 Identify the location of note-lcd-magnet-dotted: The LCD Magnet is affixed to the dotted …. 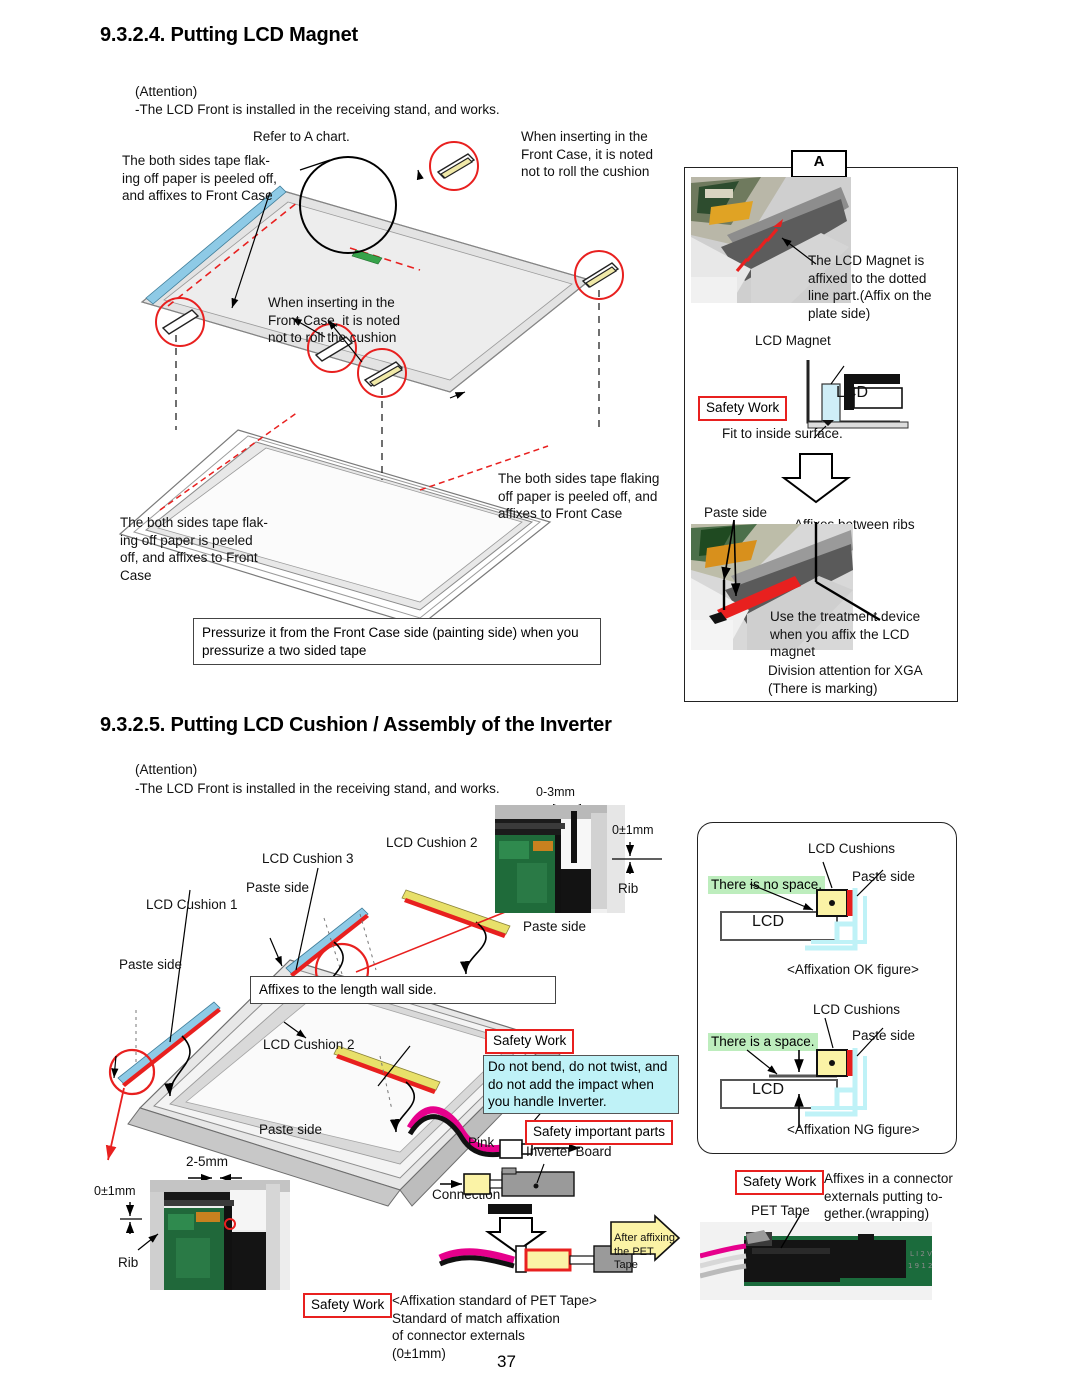
(870, 287).